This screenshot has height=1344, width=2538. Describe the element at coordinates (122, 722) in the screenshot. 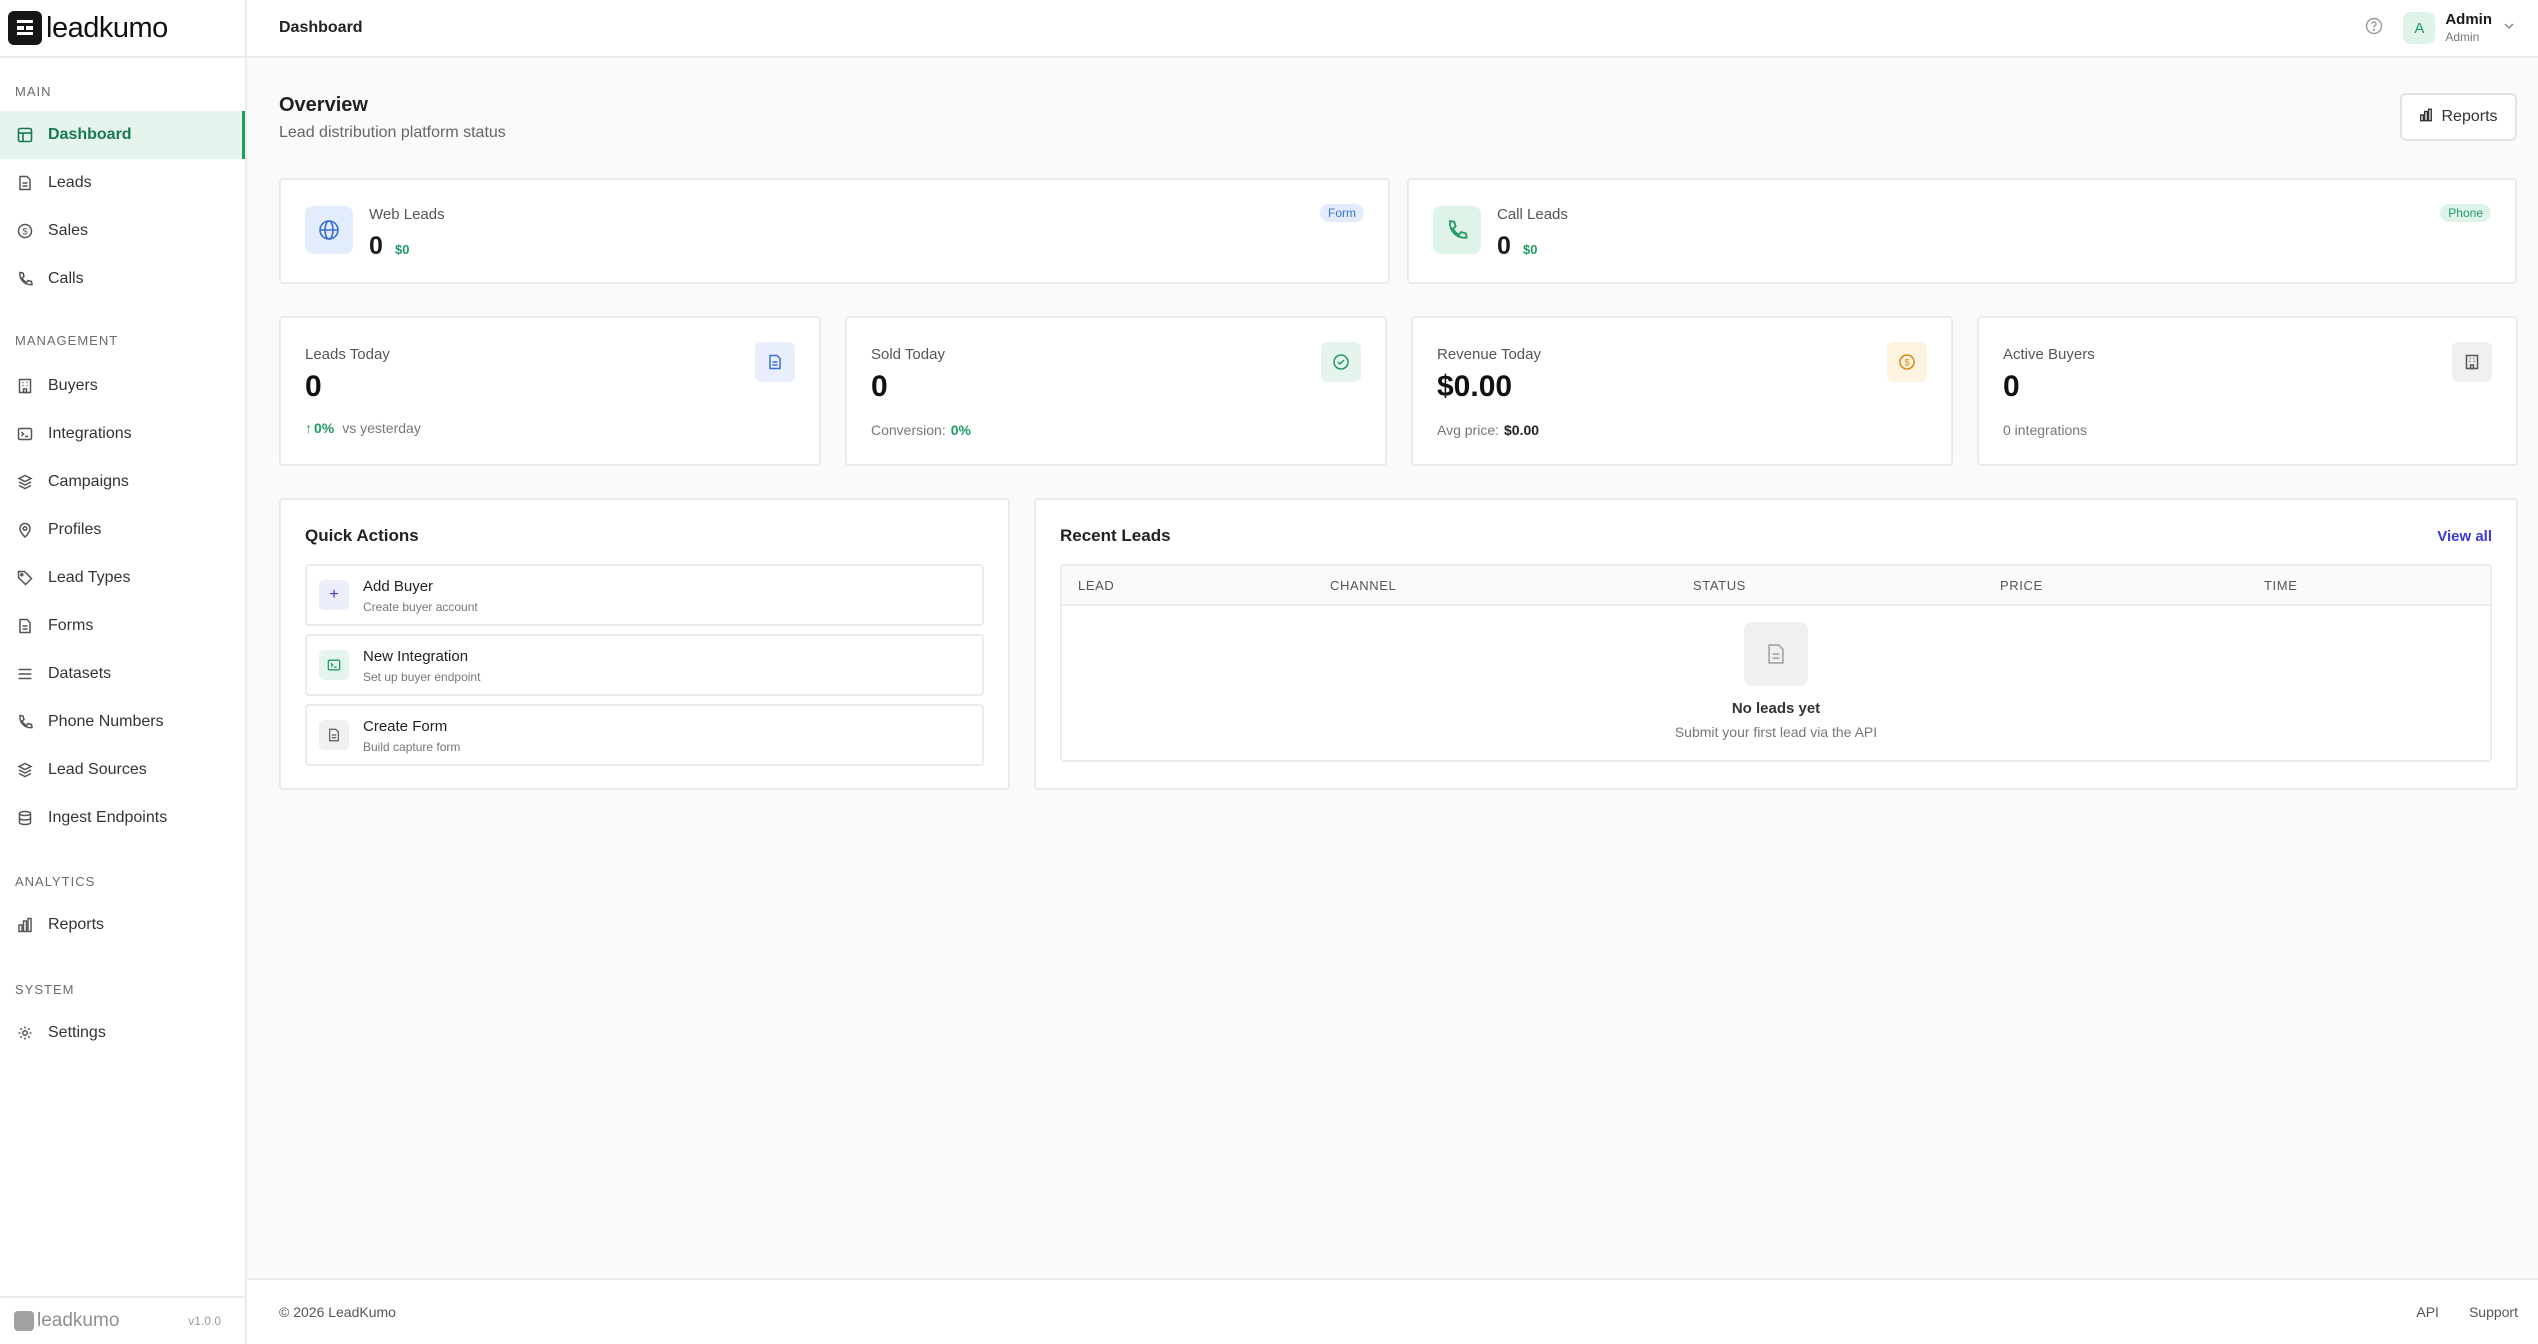

I see `sidebar-item-phone-numbers: Phone Numbers` at that location.